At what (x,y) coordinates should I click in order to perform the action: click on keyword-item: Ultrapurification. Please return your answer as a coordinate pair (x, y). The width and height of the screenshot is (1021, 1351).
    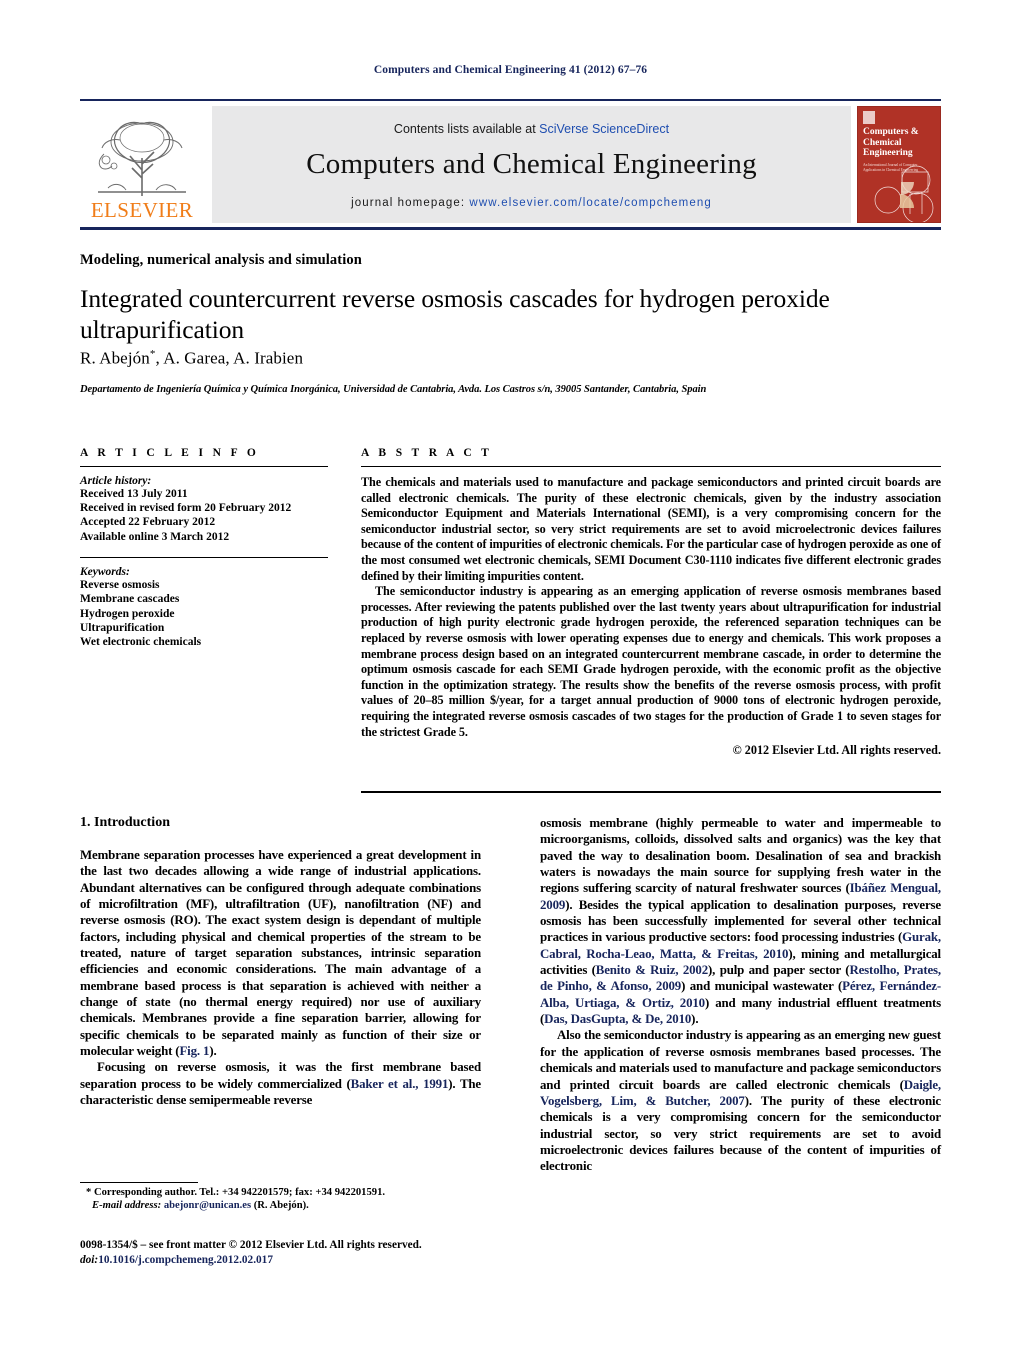
    Looking at the image, I should click on (122, 628).